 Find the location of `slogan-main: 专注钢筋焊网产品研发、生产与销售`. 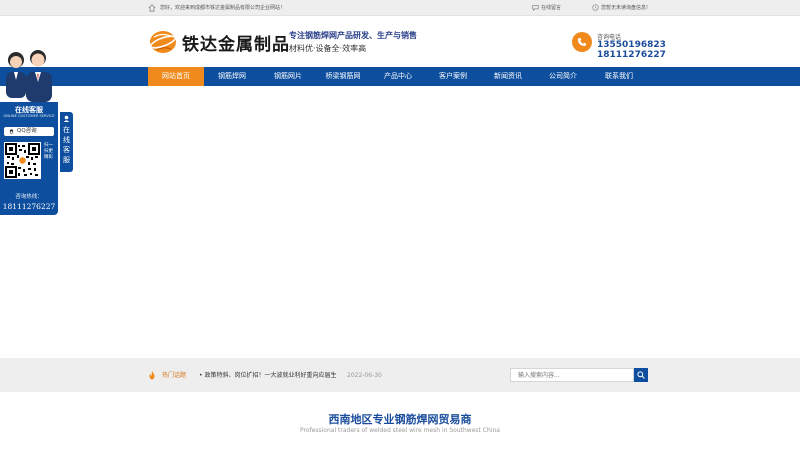

slogan-main: 专注钢筋焊网产品研发、生产与销售 is located at coordinates (353, 35).